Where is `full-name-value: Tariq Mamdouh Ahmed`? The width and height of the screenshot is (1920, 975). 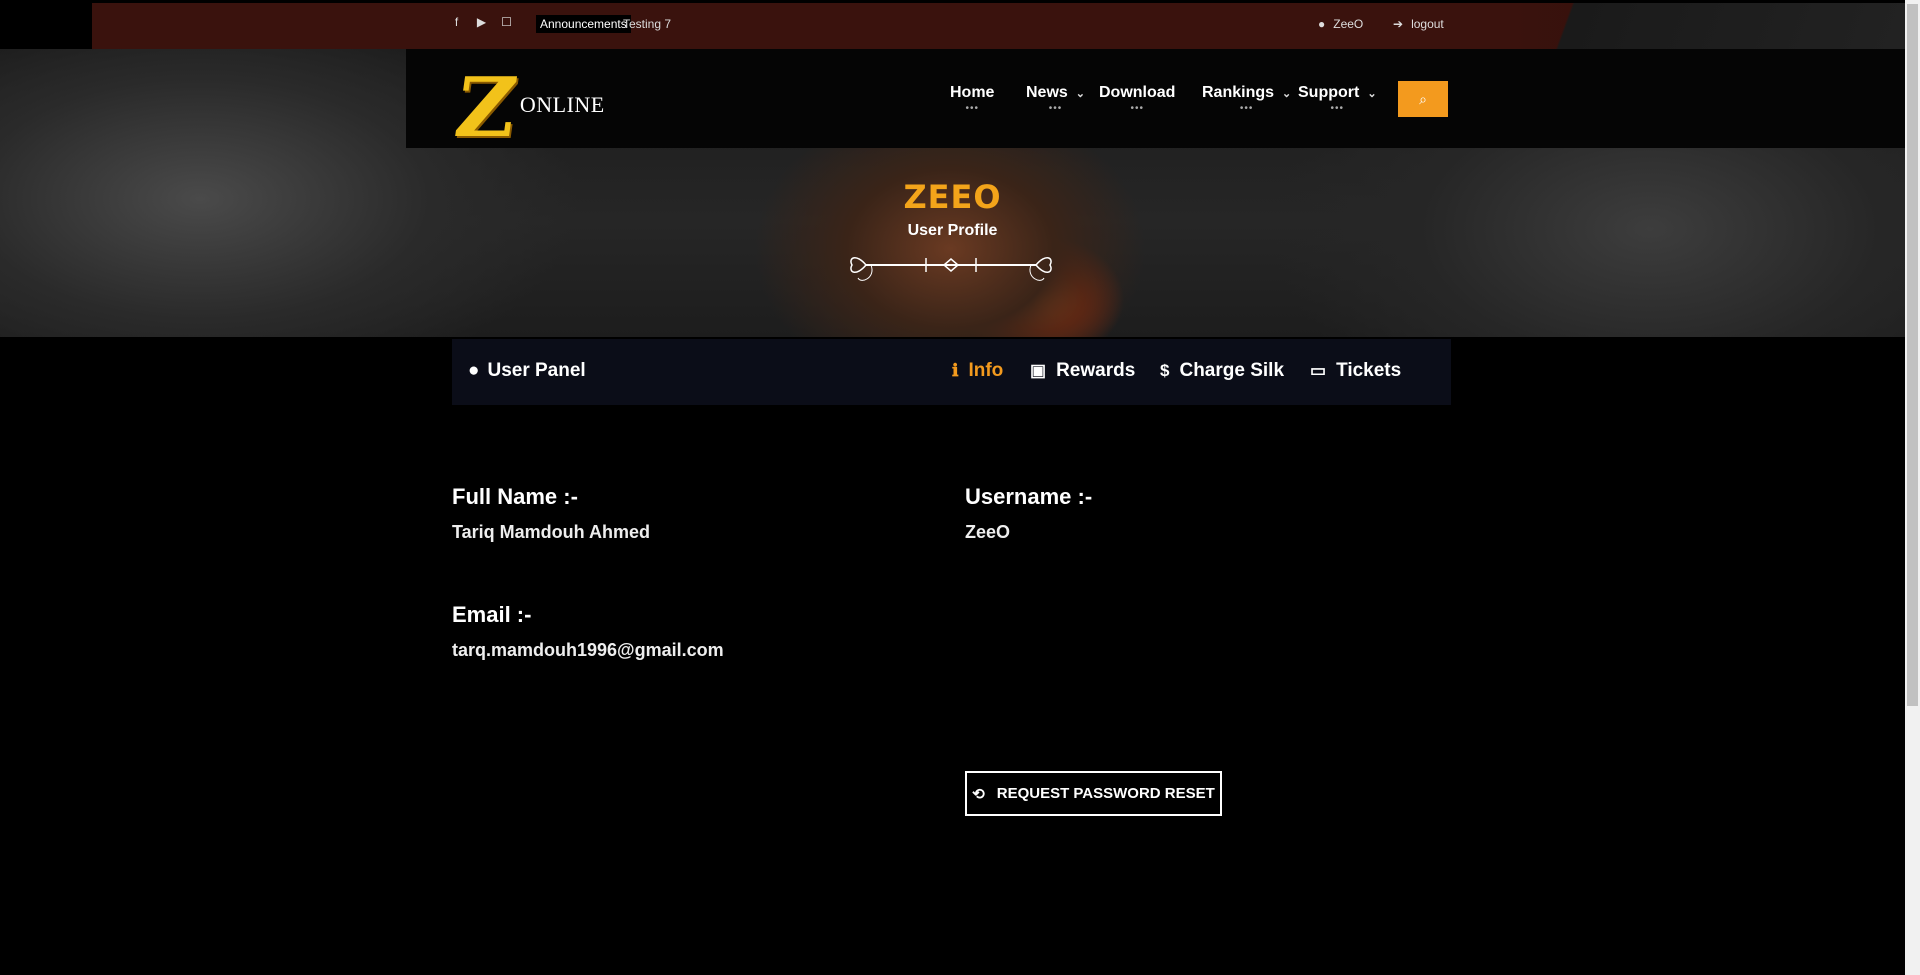
full-name-value: Tariq Mamdouh Ahmed is located at coordinates (551, 532).